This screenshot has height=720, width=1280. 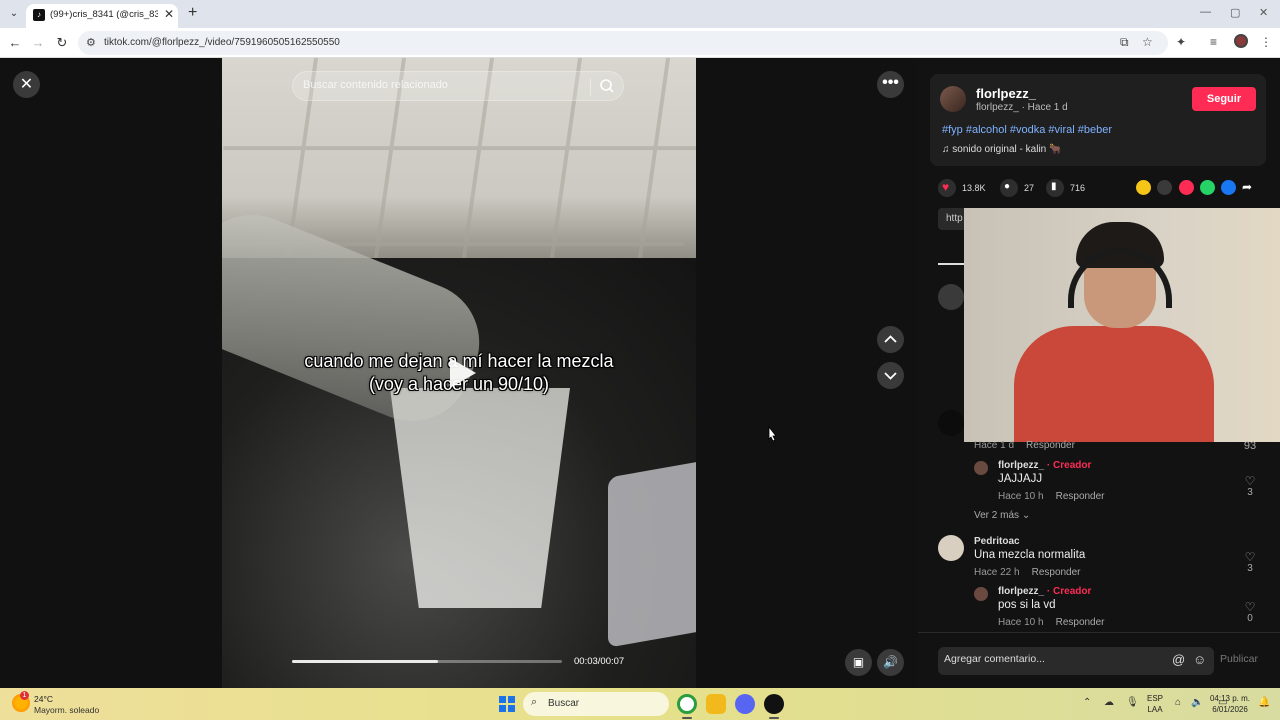 I want to click on post-hashtags: #fyp #alcohol #vodka #viral #beber, so click(x=1027, y=130).